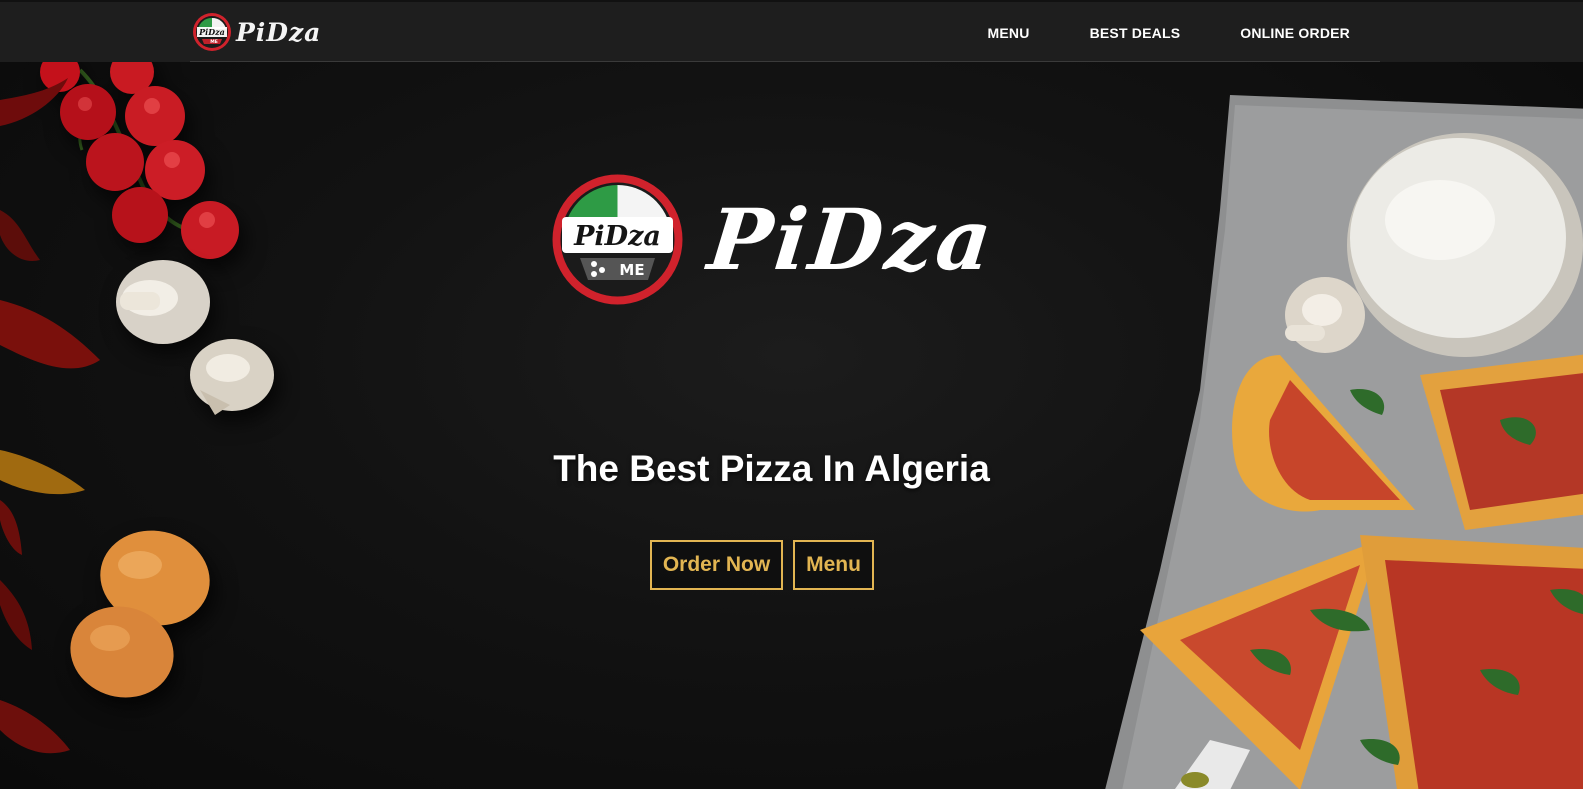 This screenshot has width=1583, height=789. I want to click on nav-brand-link: PiDza ME PiDza, so click(256, 32).